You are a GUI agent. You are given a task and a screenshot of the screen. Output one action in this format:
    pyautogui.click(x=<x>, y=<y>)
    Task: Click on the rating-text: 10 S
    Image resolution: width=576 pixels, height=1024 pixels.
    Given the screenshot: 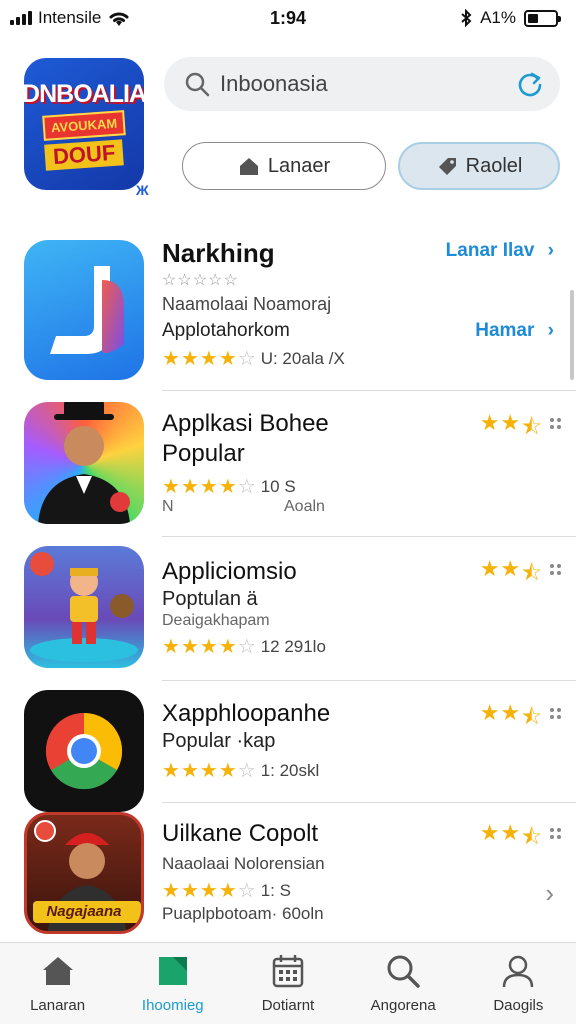 What is the action you would take?
    pyautogui.click(x=278, y=486)
    